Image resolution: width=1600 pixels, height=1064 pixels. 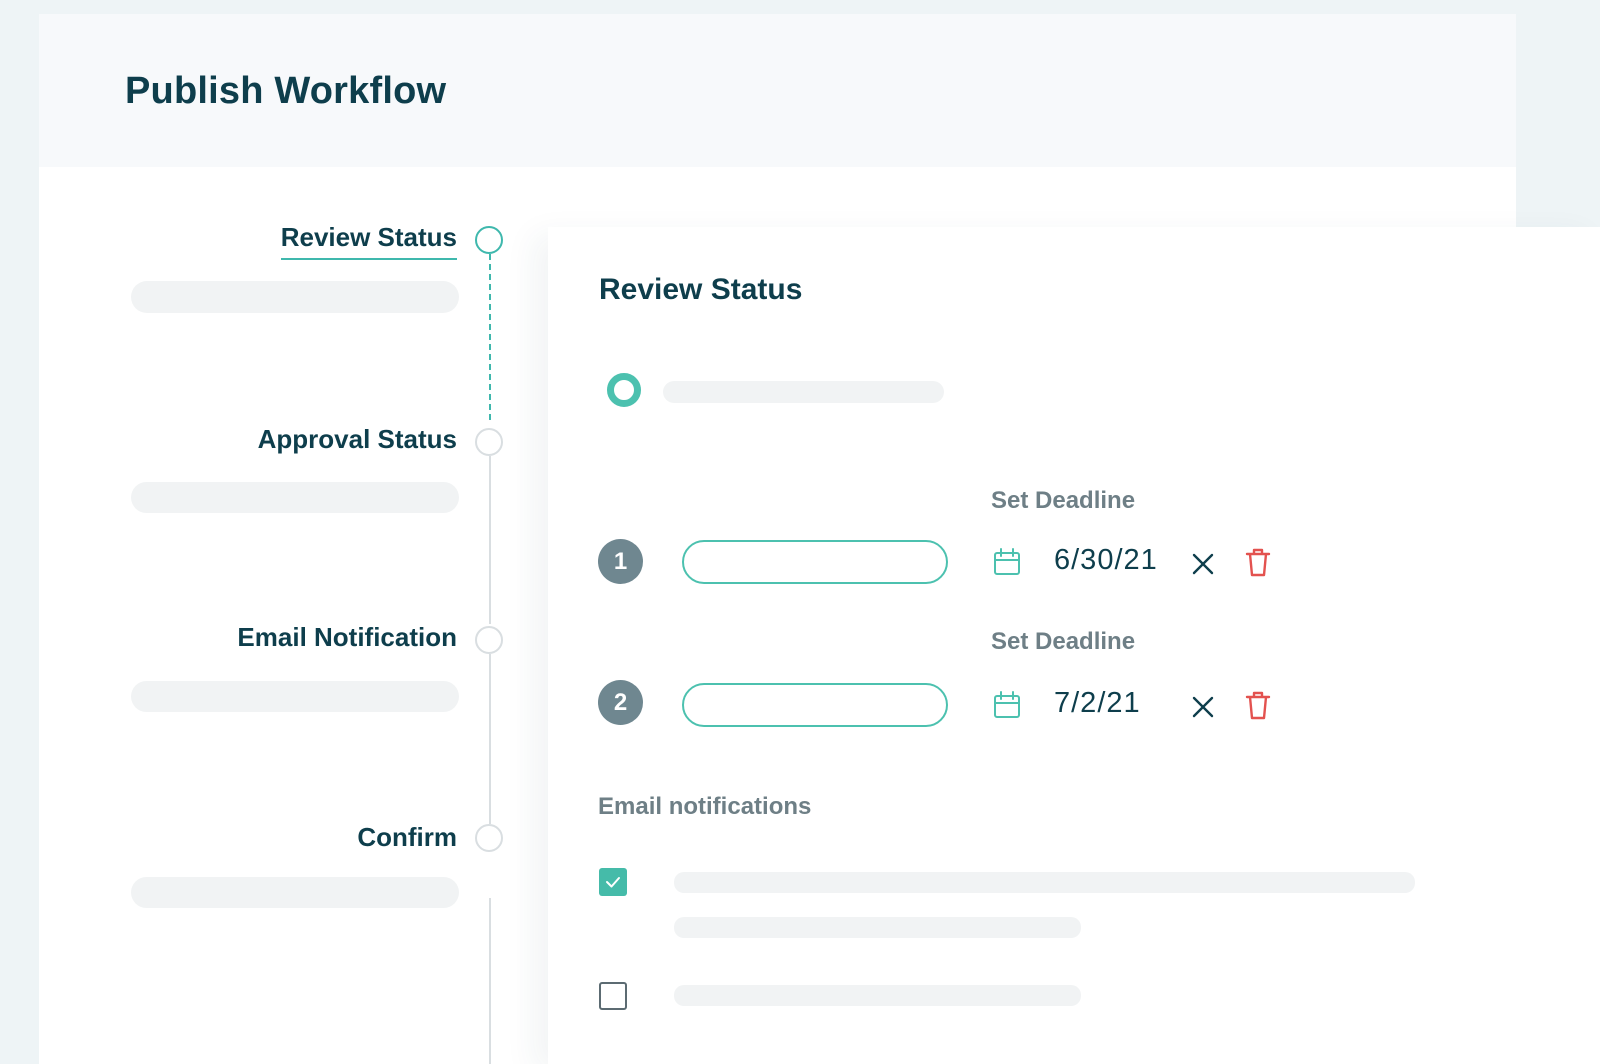 What do you see at coordinates (489, 240) in the screenshot?
I see `step-indicator-active` at bounding box center [489, 240].